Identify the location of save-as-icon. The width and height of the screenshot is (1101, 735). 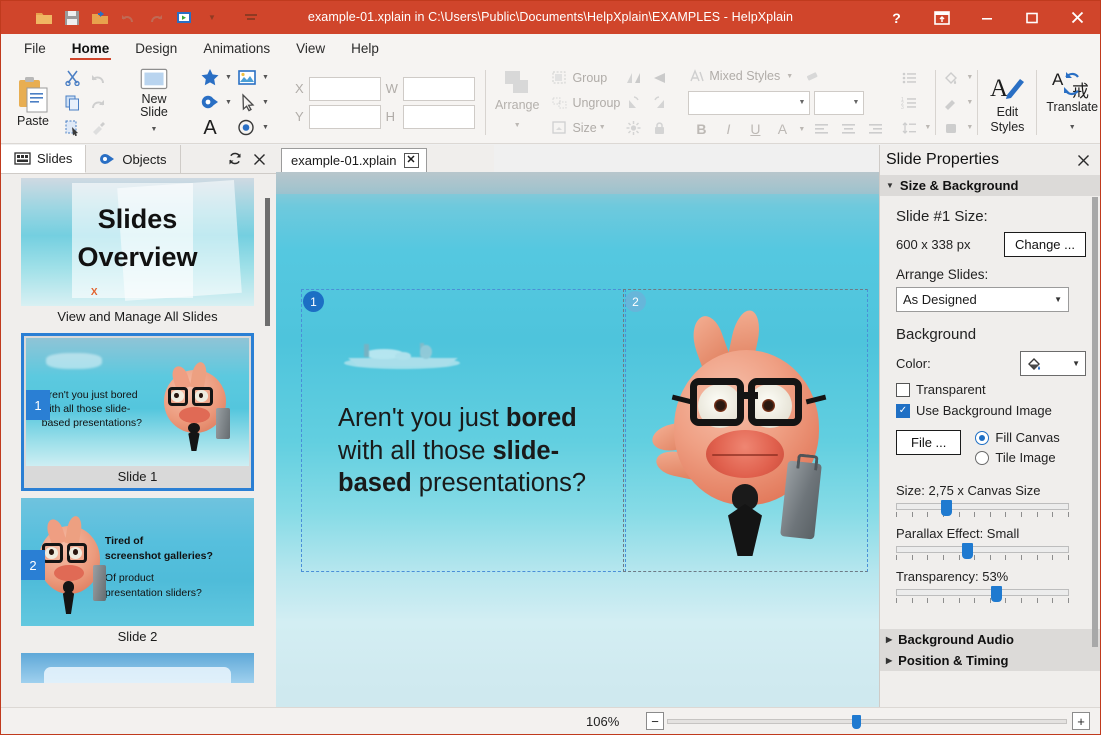
(100, 18).